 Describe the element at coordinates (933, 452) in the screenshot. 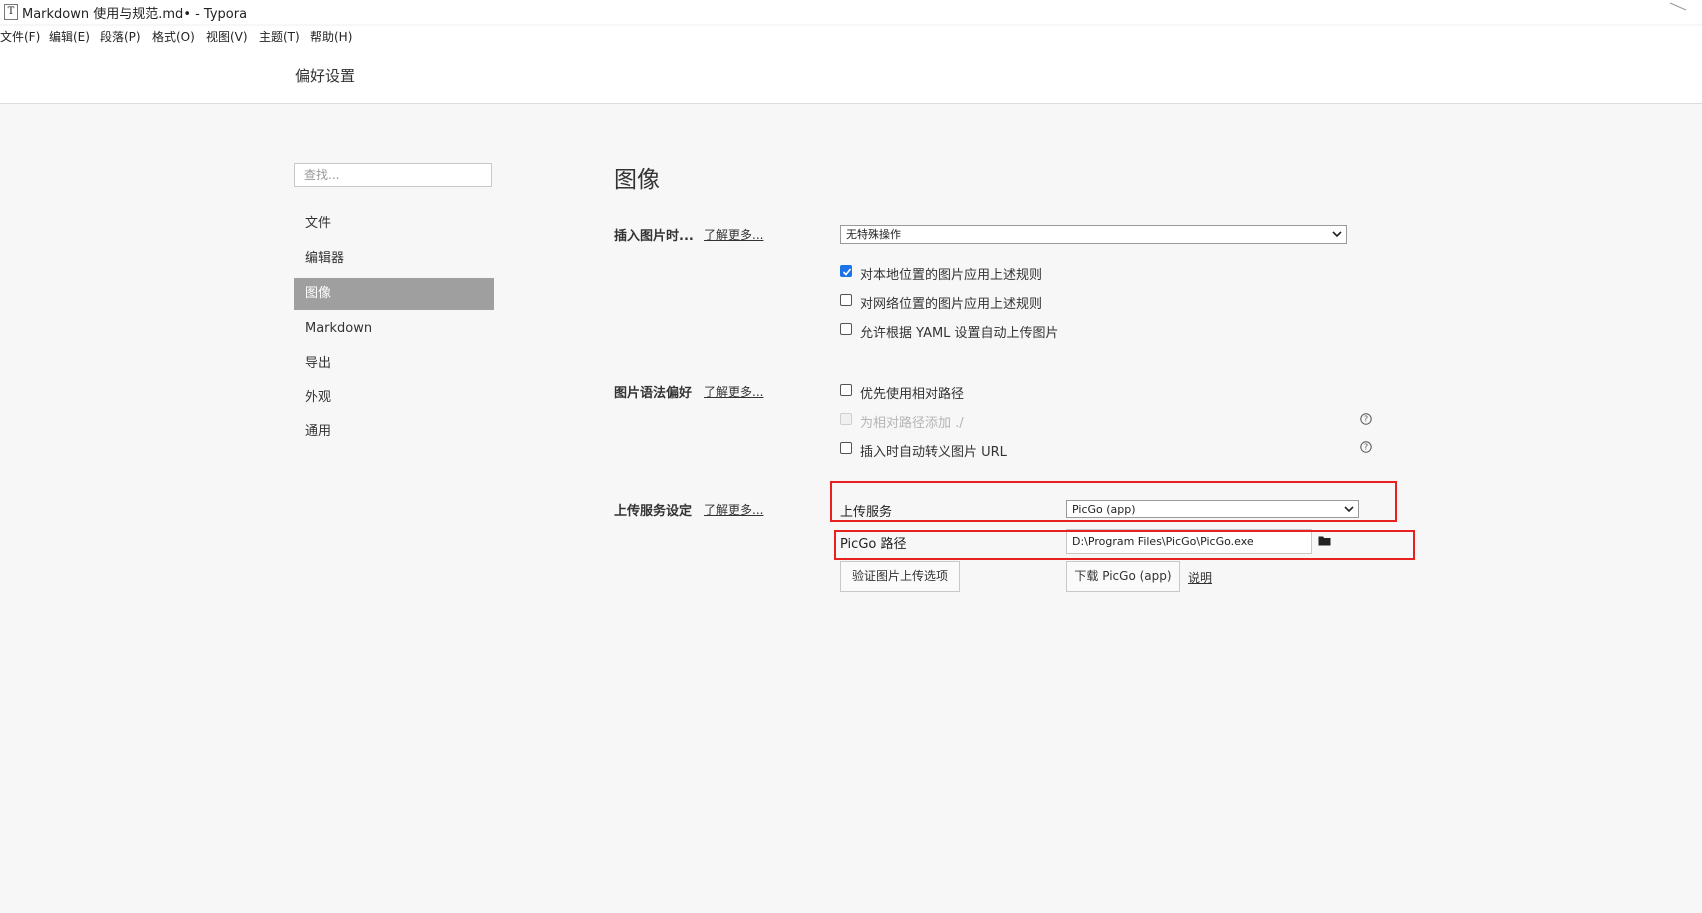

I see `escape-image-url-label: 插入时自动转义图片 URL` at that location.